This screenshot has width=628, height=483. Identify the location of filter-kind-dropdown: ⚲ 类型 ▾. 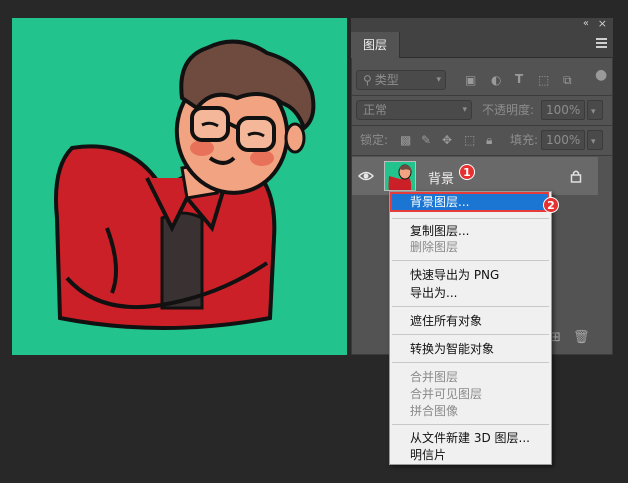
(401, 80).